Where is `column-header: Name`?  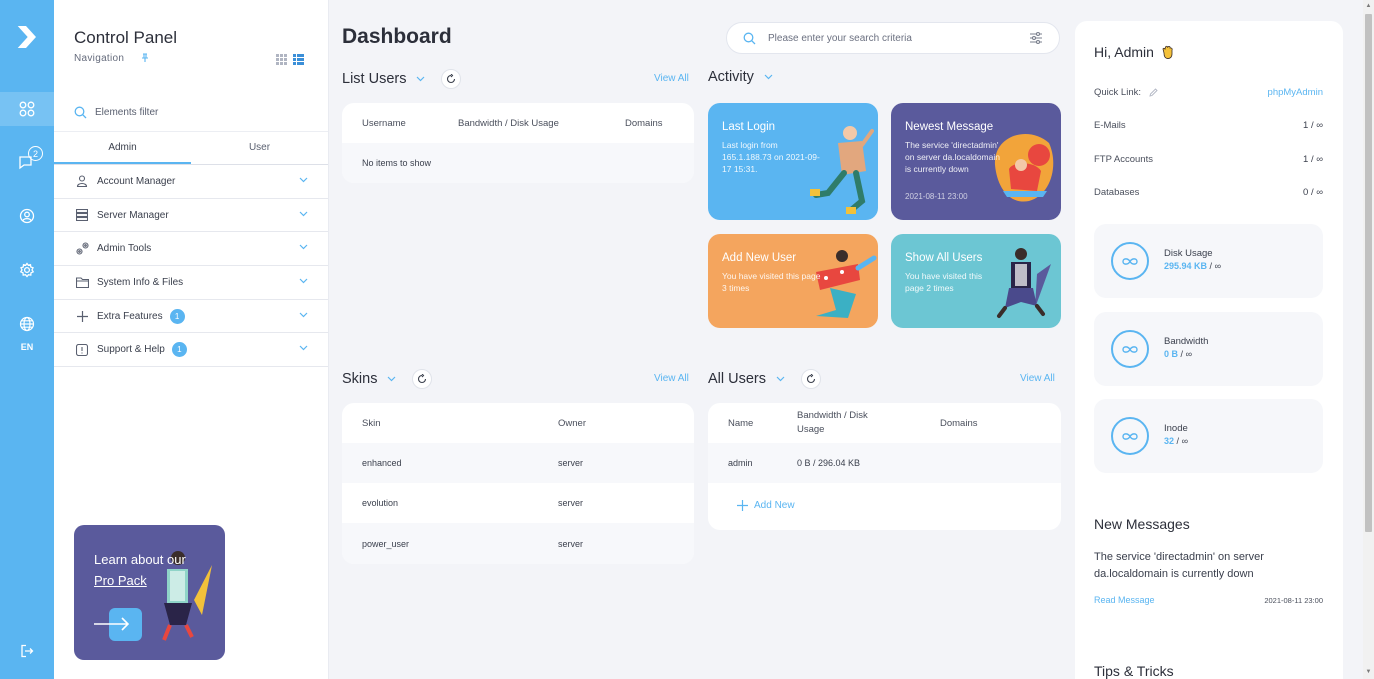
column-header: Name is located at coordinates (740, 423).